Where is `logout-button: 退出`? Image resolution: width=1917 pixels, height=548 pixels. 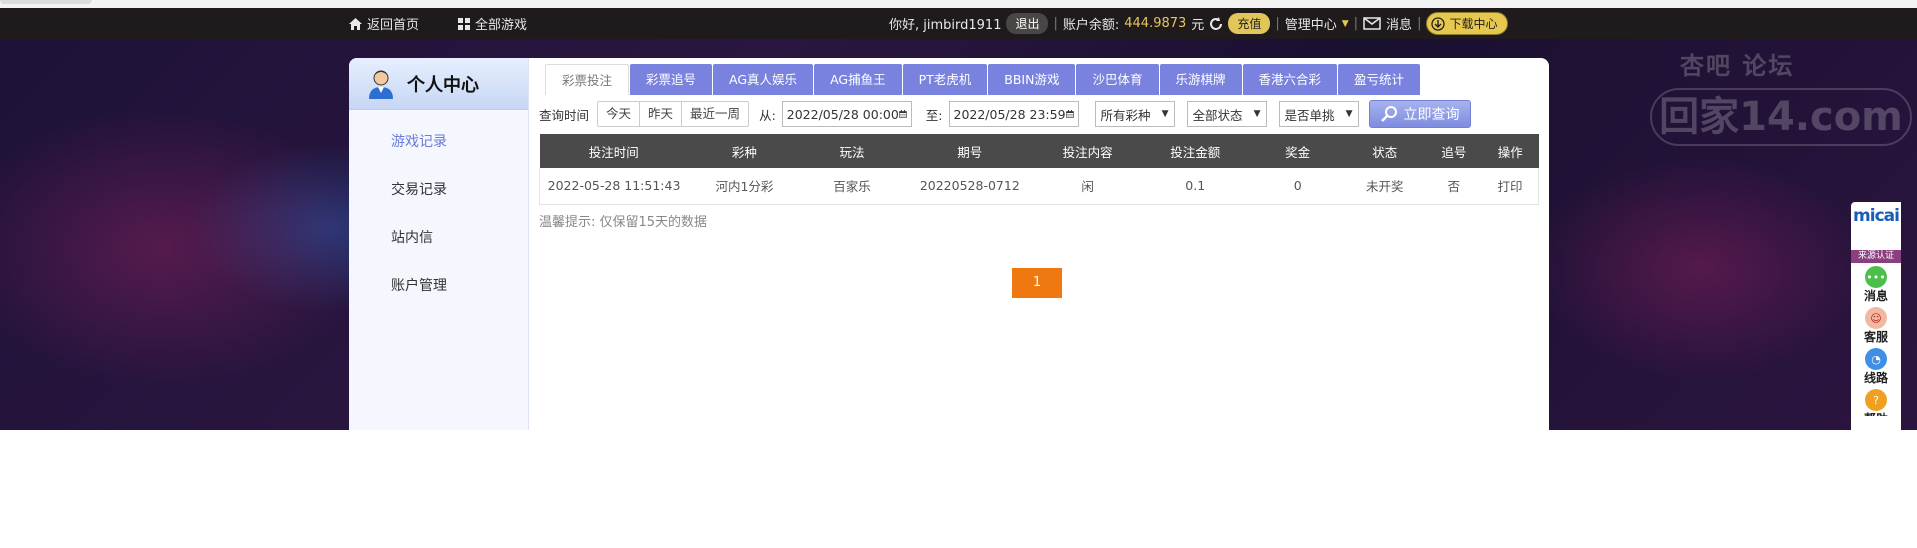 logout-button: 退出 is located at coordinates (1027, 23).